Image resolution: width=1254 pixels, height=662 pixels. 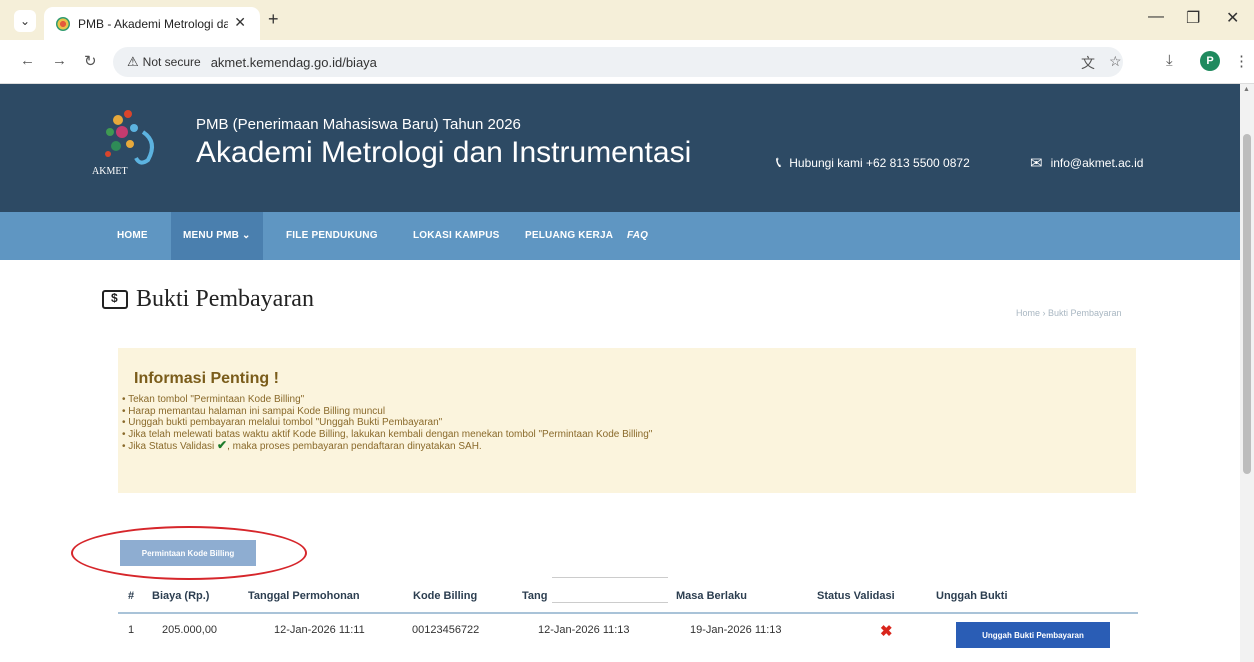 I want to click on header-title: Akademi Metrologi dan Instrumentasi, so click(x=444, y=152).